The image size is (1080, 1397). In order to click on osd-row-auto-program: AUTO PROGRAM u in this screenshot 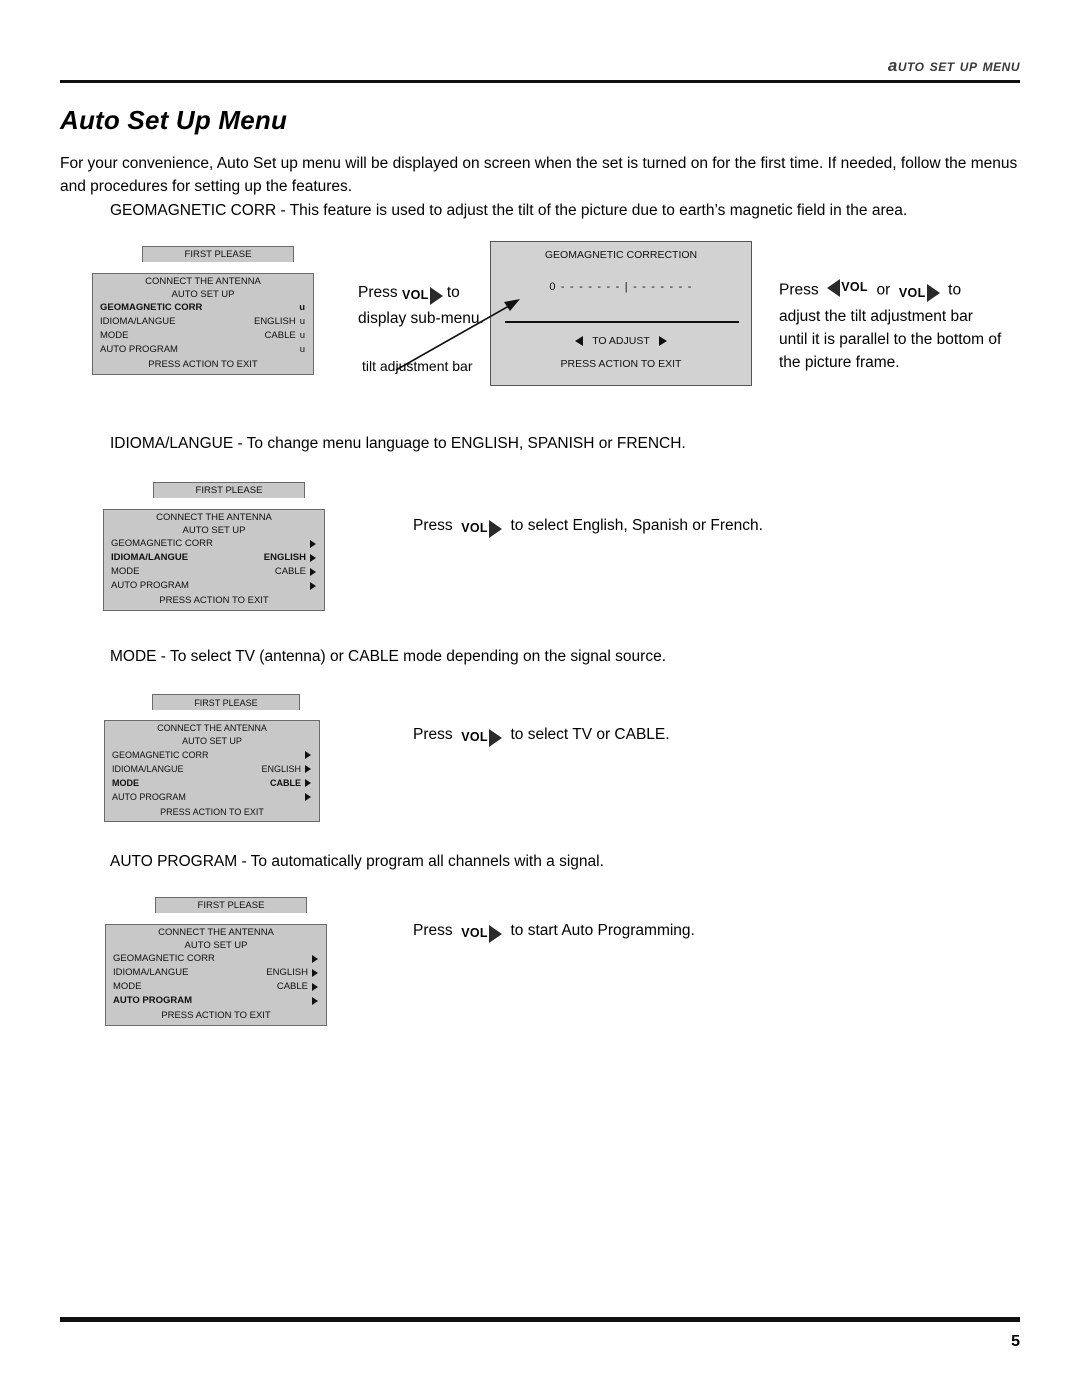, I will do `click(203, 350)`.